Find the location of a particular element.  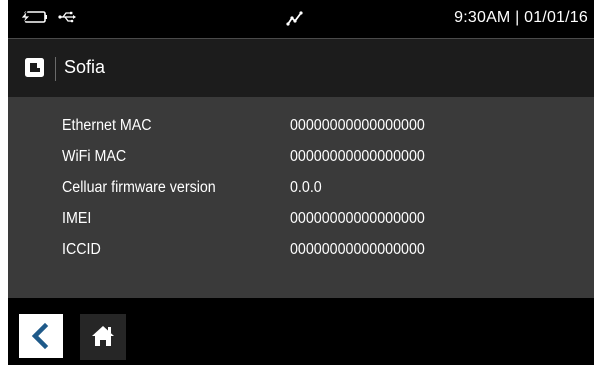

info-row-wifi-mac: WiFi MAC 00000000000000000 is located at coordinates (249, 156).